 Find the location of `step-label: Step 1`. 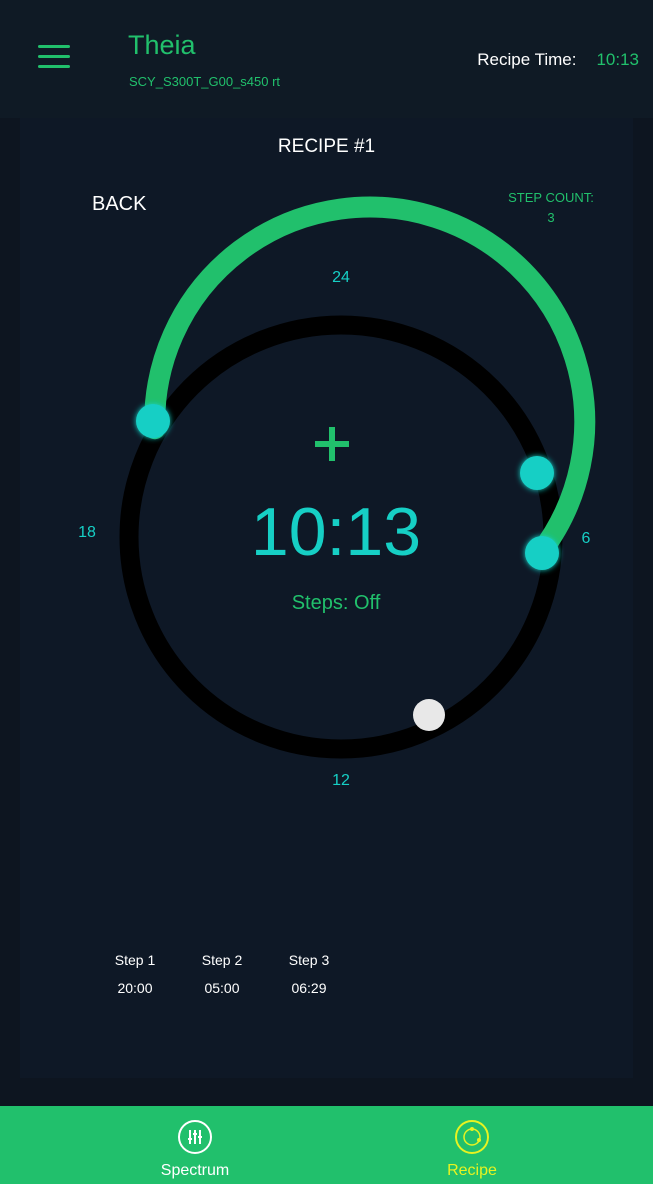

step-label: Step 1 is located at coordinates (135, 960).